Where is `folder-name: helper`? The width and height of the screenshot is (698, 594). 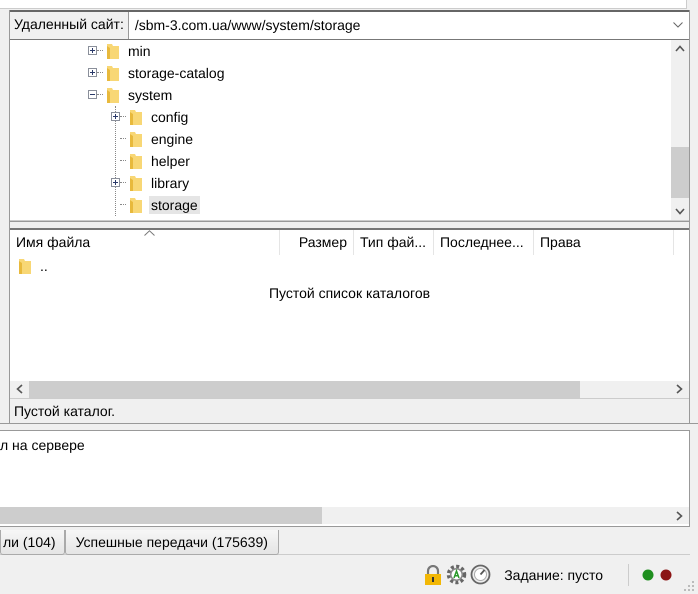 folder-name: helper is located at coordinates (170, 161).